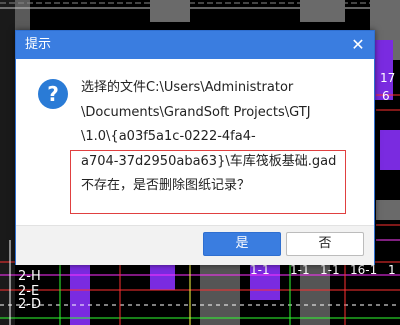  Describe the element at coordinates (387, 78) in the screenshot. I see `cad-label: 17` at that location.